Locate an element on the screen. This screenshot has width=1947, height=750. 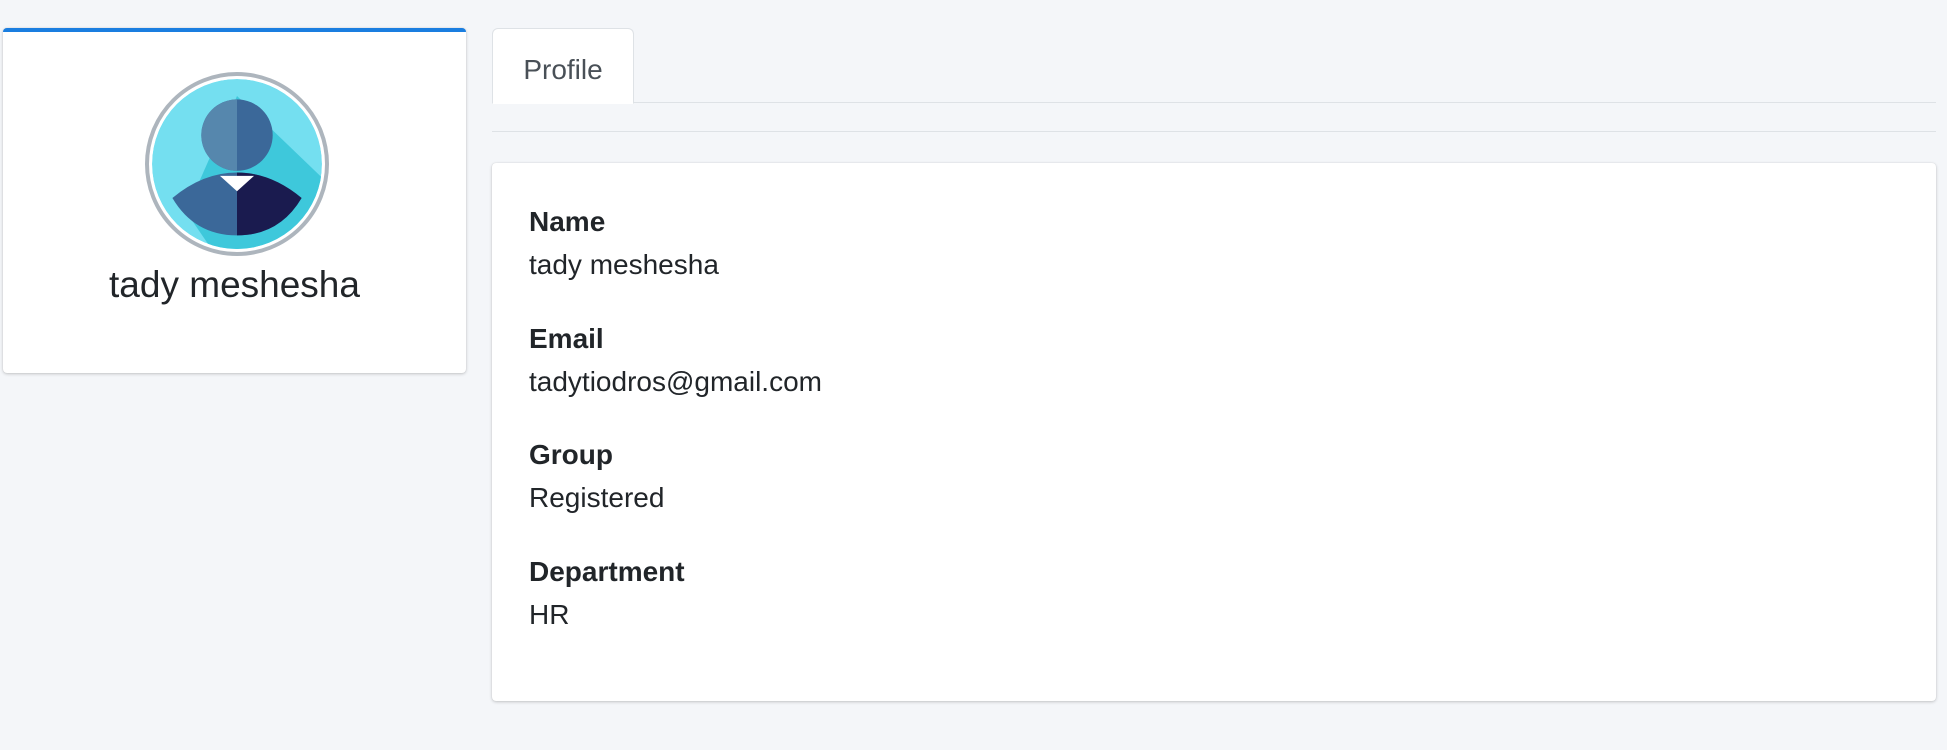
name-label: Name is located at coordinates (567, 221).